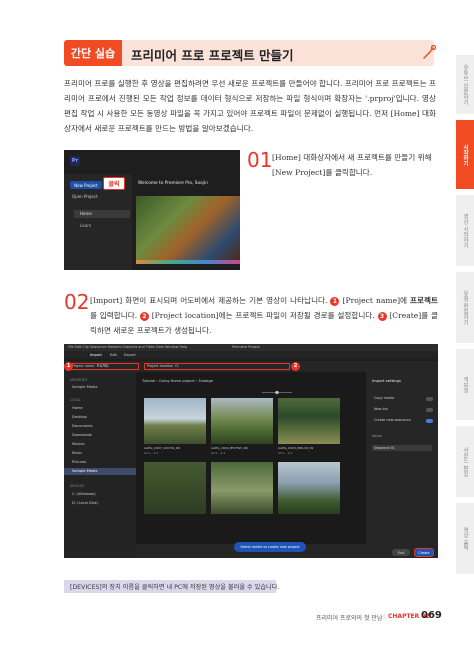  Describe the element at coordinates (188, 228) in the screenshot. I see `welcome-hero-image` at that location.